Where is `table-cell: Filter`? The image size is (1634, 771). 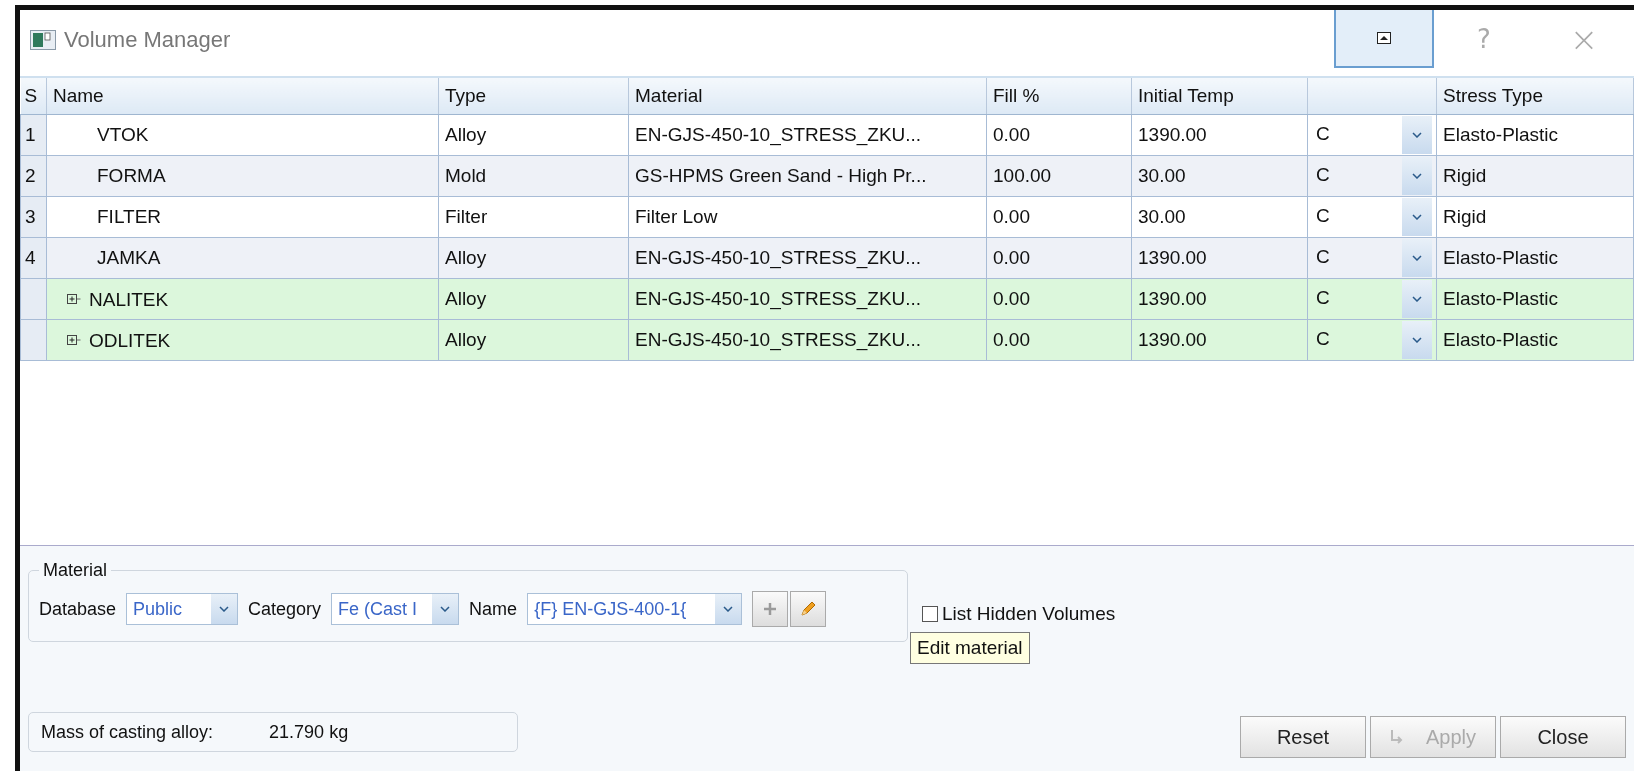
table-cell: Filter is located at coordinates (533, 217).